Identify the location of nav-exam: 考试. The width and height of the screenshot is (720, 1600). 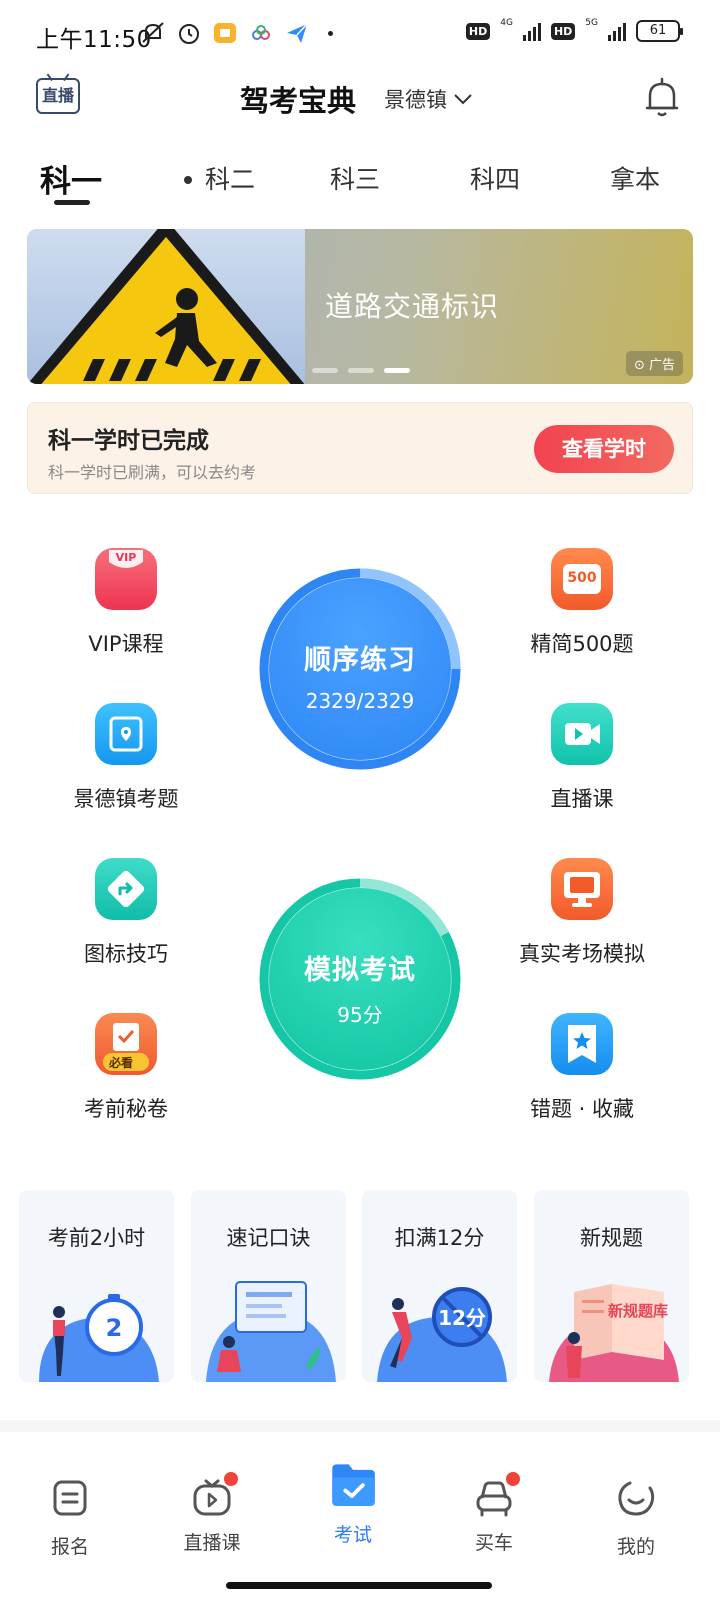
(353, 1505).